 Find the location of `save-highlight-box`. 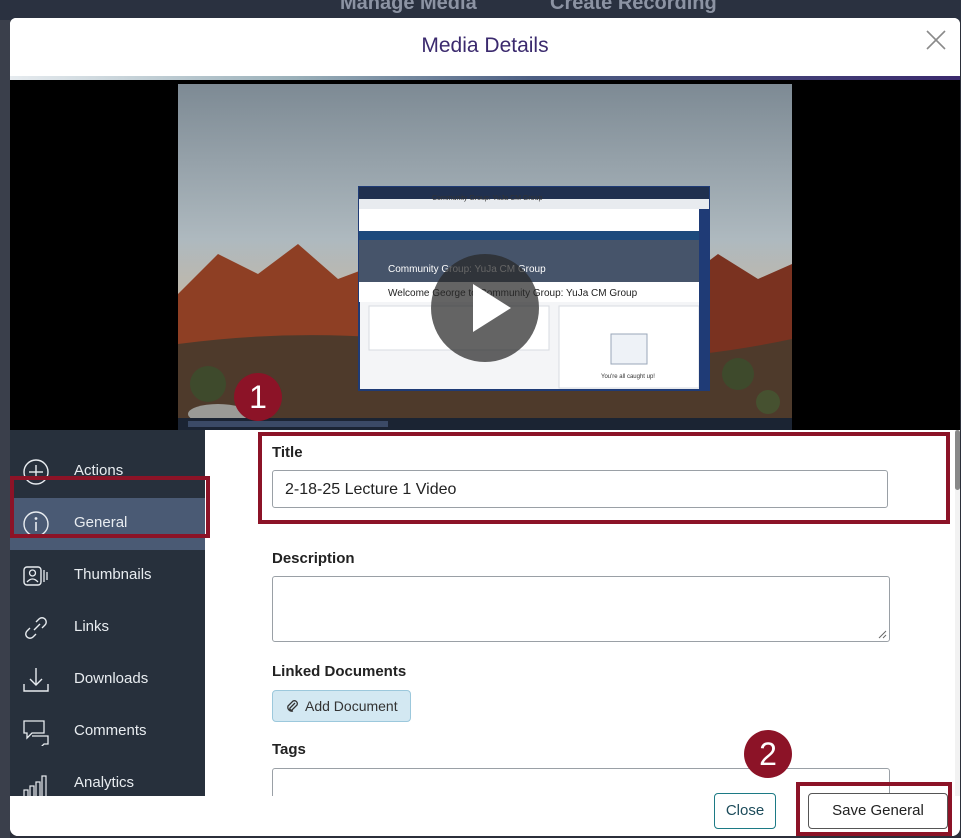

save-highlight-box is located at coordinates (874, 809).